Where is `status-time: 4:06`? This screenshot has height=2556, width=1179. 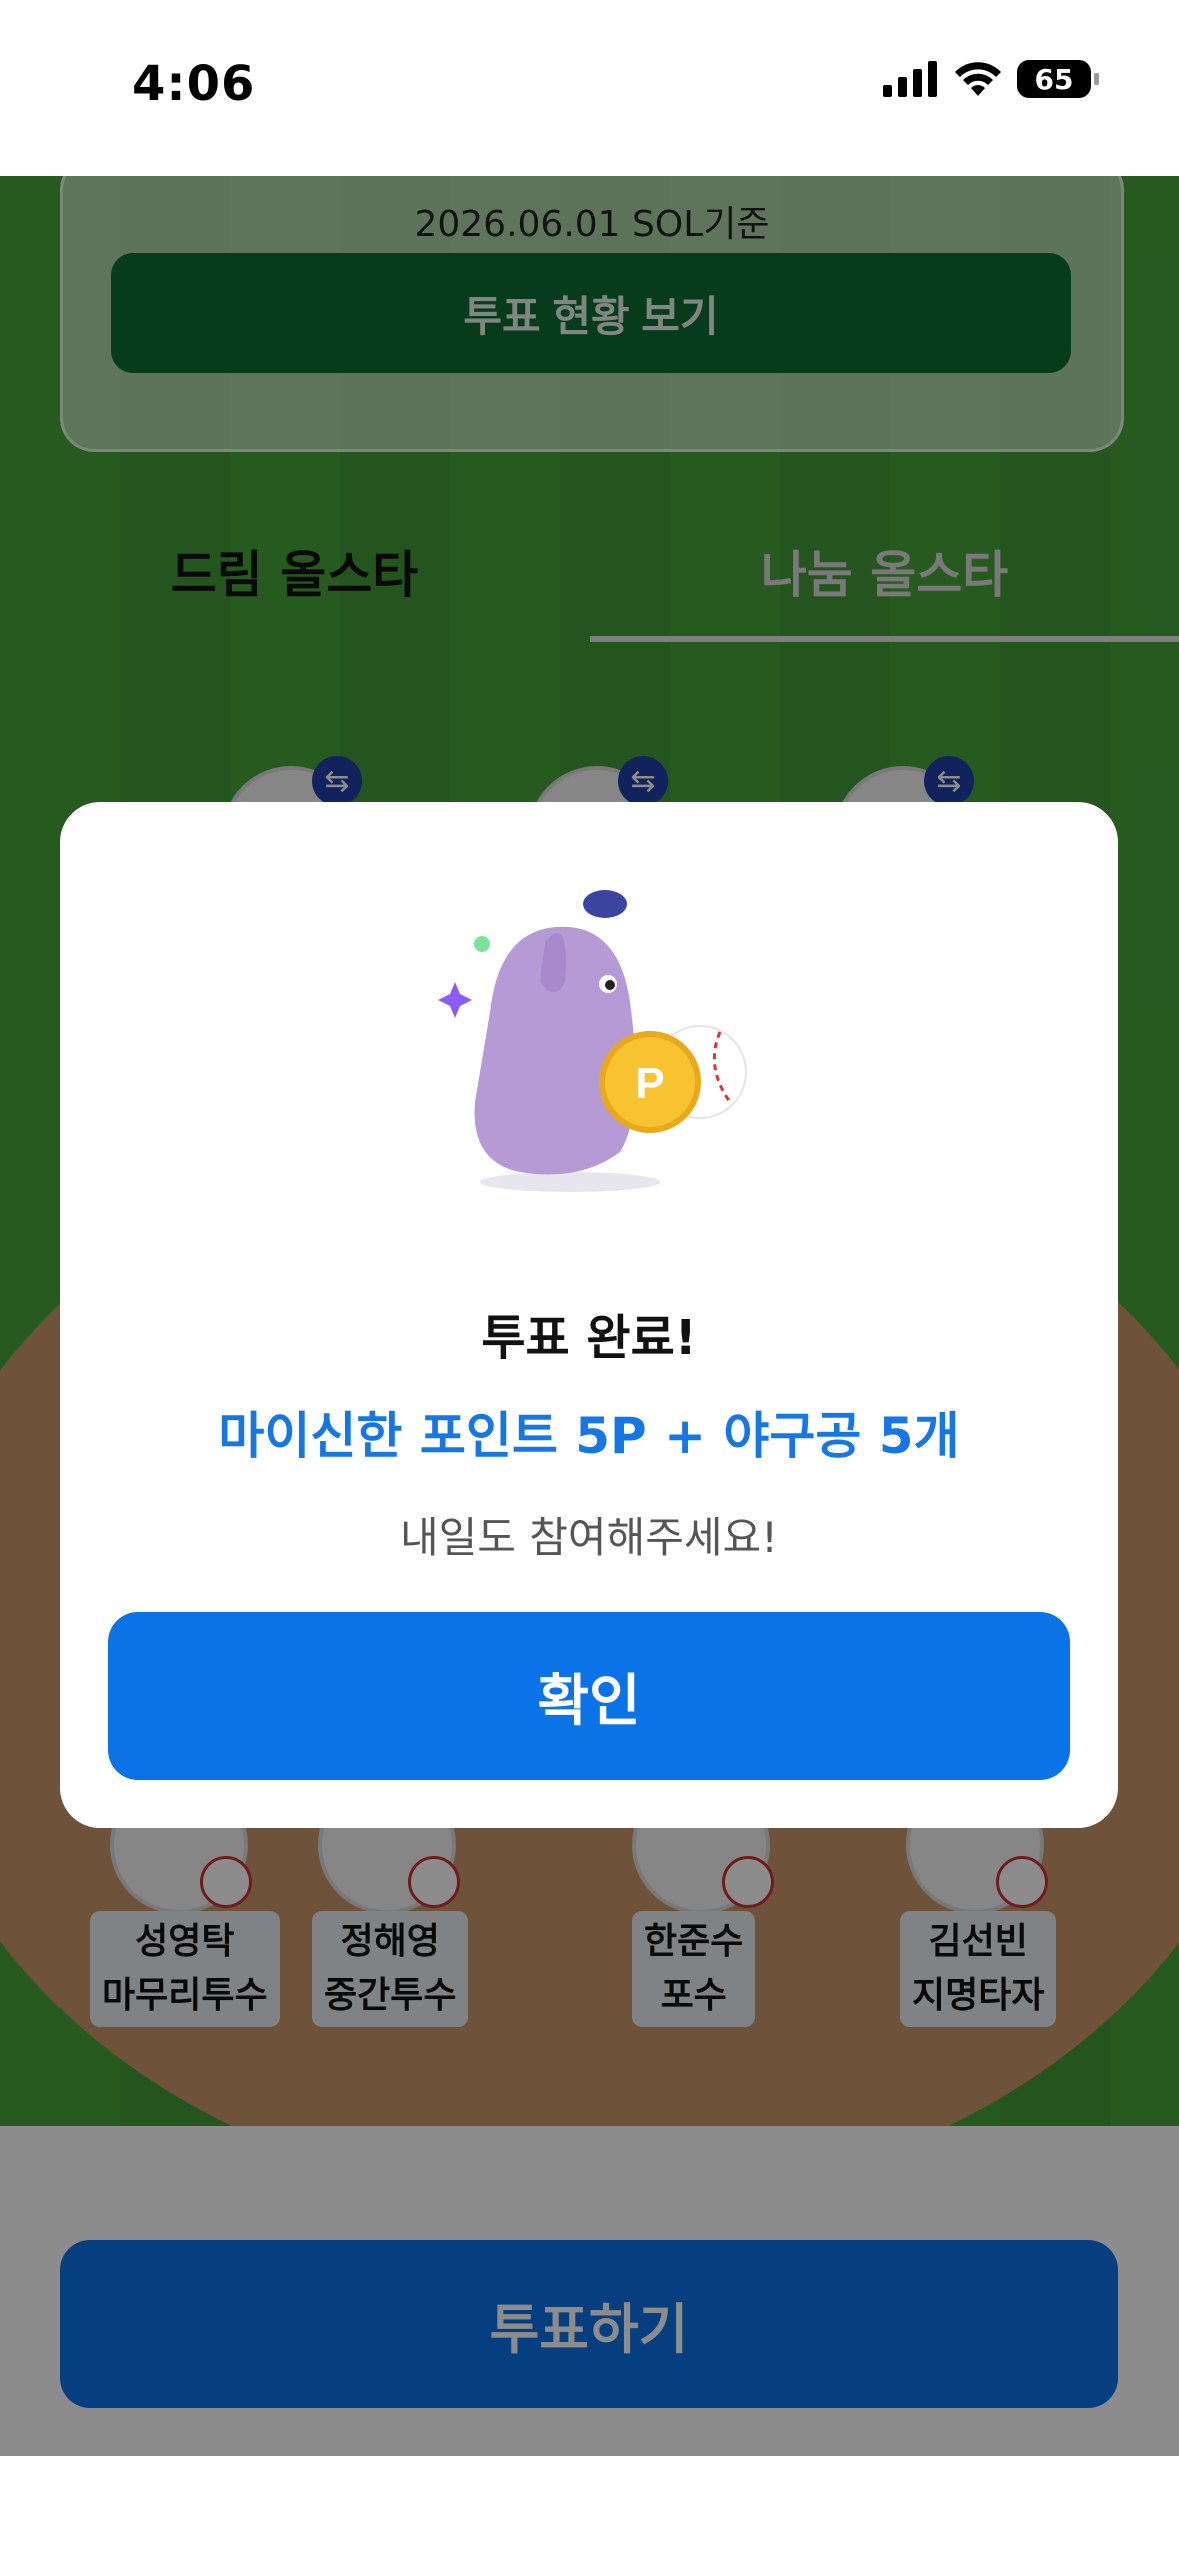
status-time: 4:06 is located at coordinates (194, 84).